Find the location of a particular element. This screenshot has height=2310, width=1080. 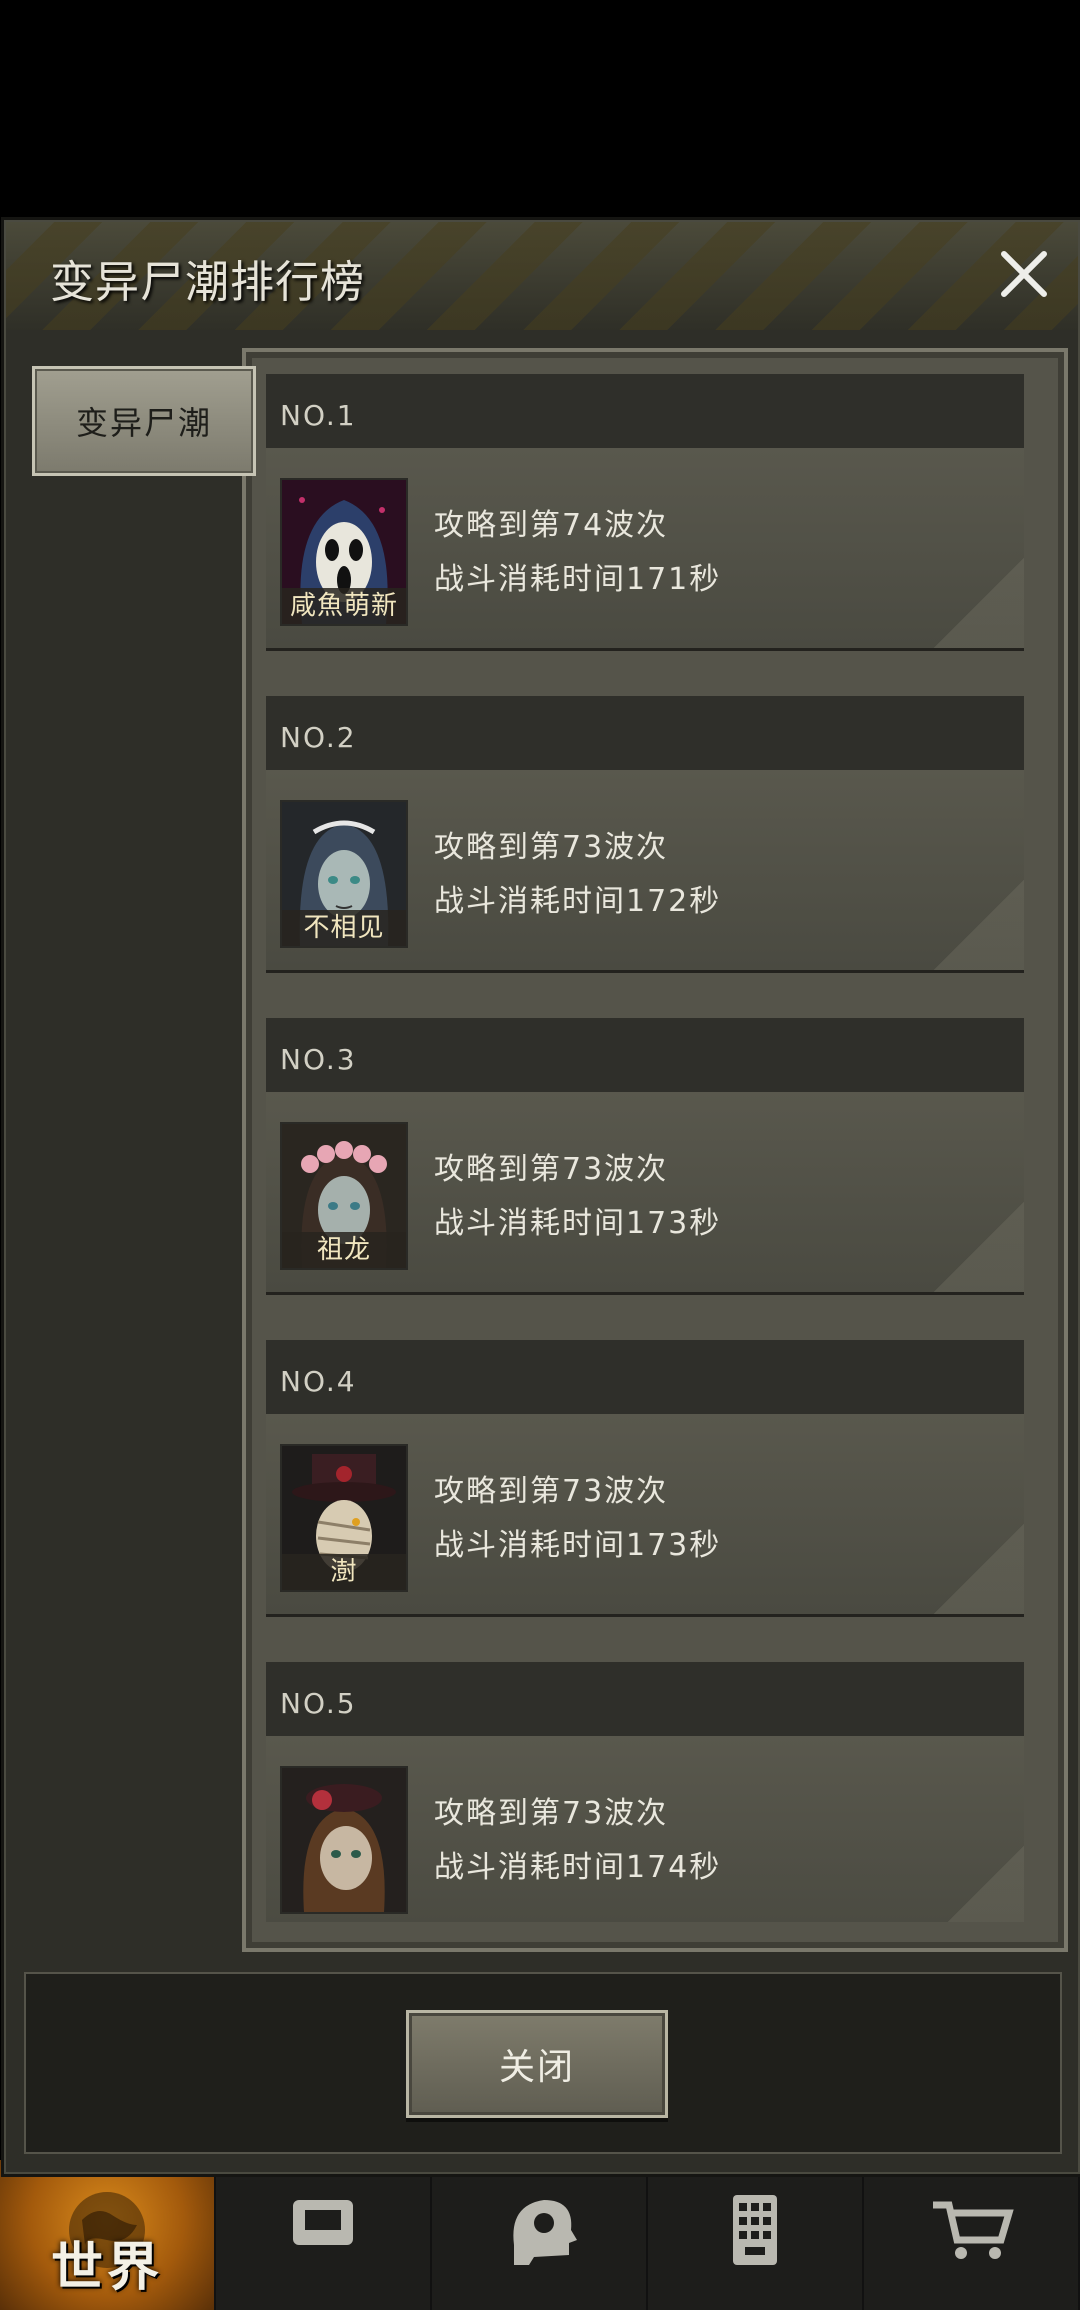

rank-row: NO.5 攻略到第73波次 战斗消耗时间174秒 is located at coordinates (645, 1792).